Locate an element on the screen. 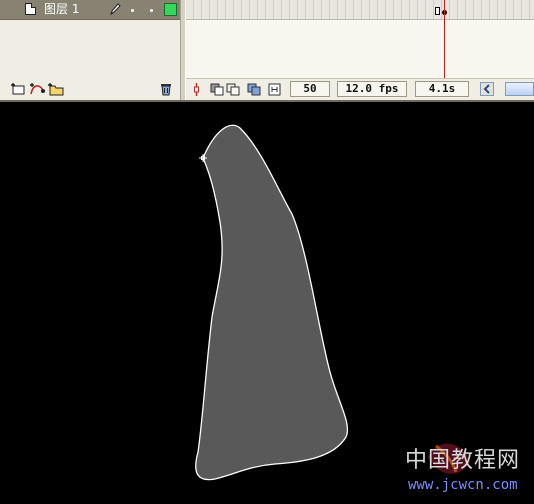 The image size is (534, 504). layer-row: 图层 1 is located at coordinates (90, 10).